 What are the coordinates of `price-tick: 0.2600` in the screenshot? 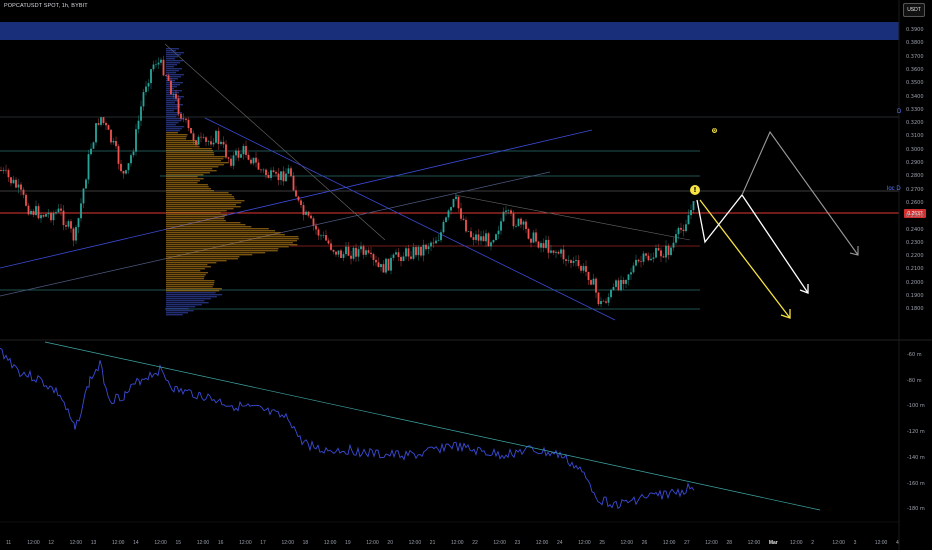 It's located at (915, 202).